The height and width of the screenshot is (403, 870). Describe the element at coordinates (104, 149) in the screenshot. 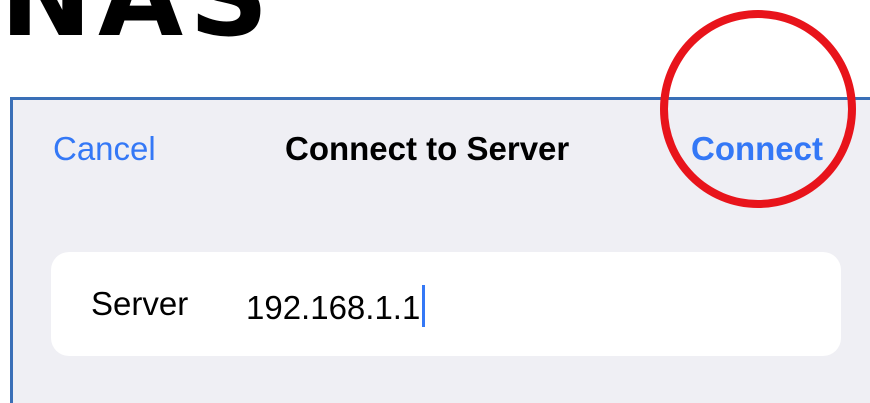

I see `cancel-button: Cancel` at that location.